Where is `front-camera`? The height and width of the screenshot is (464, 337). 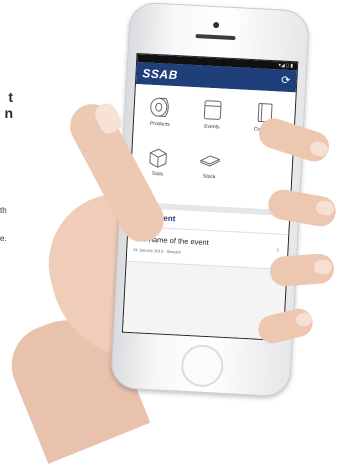
front-camera is located at coordinates (216, 25).